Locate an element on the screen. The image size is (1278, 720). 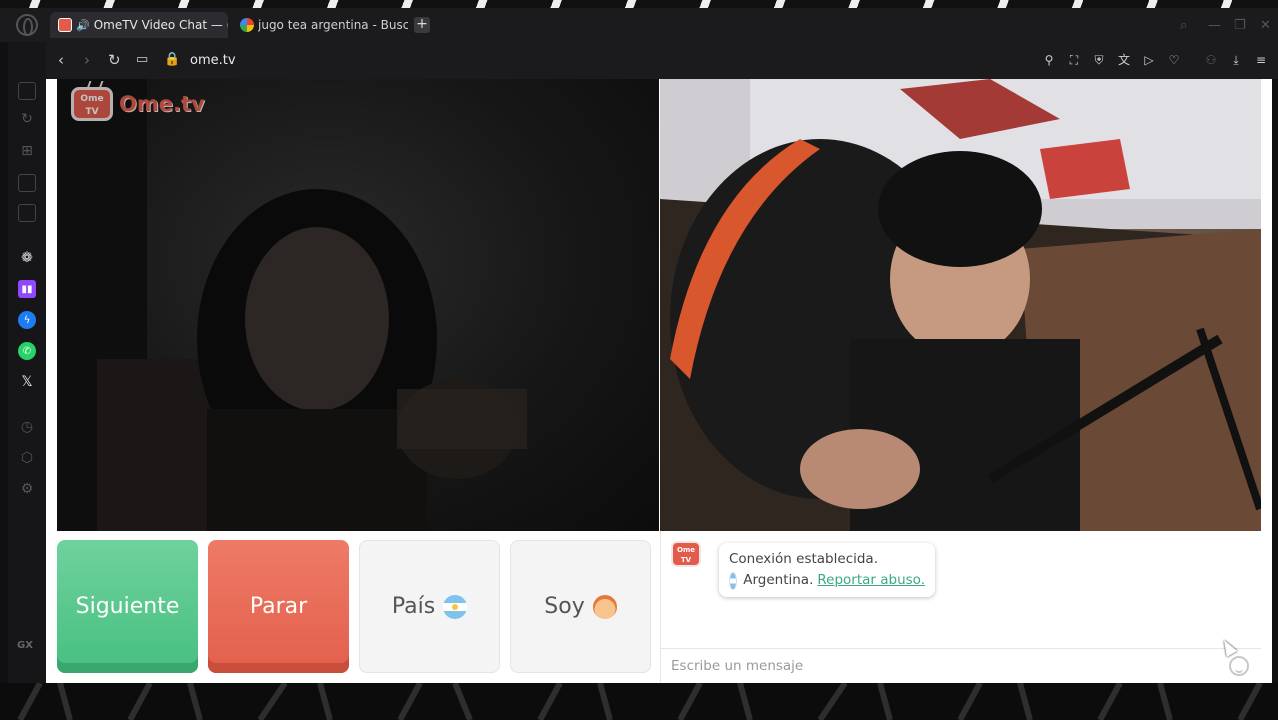
next-button-label: Siguiente is located at coordinates (127, 606).